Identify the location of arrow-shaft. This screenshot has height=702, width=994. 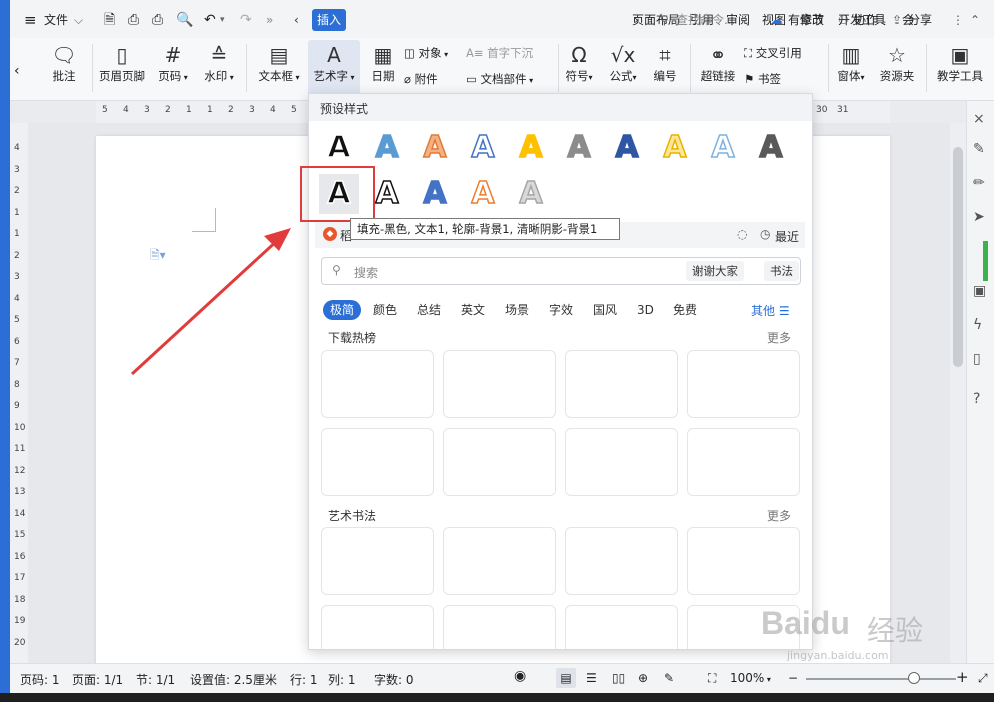
(206, 306).